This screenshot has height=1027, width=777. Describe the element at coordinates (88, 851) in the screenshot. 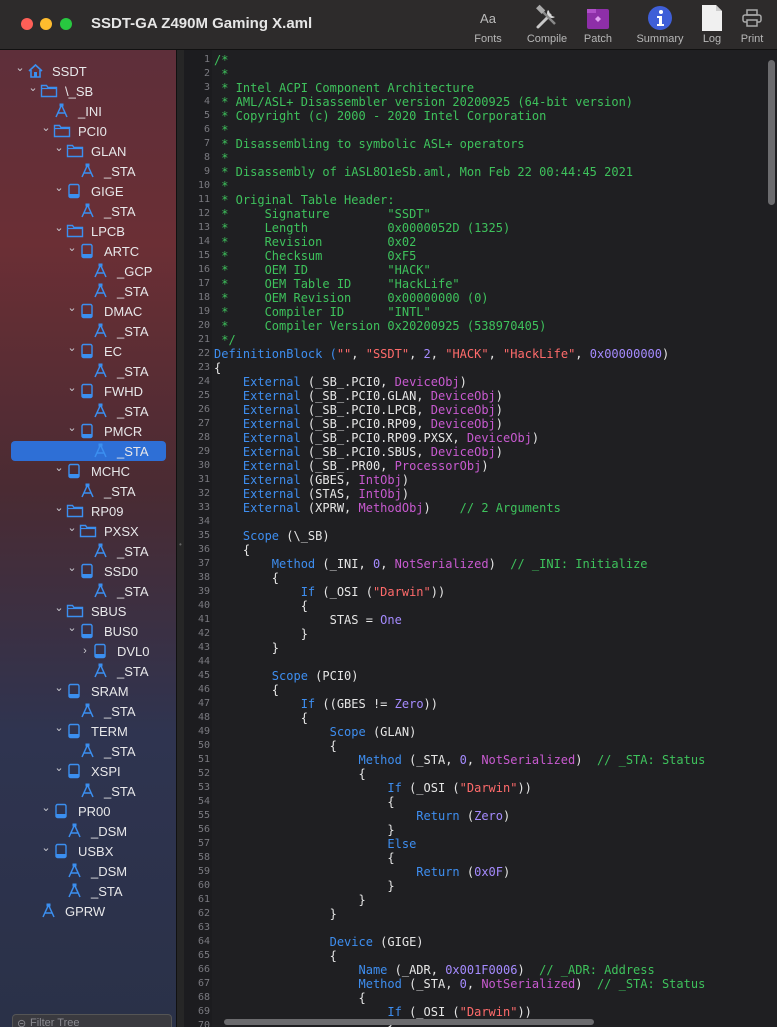

I see `tree-item: ⌄ USBX` at that location.